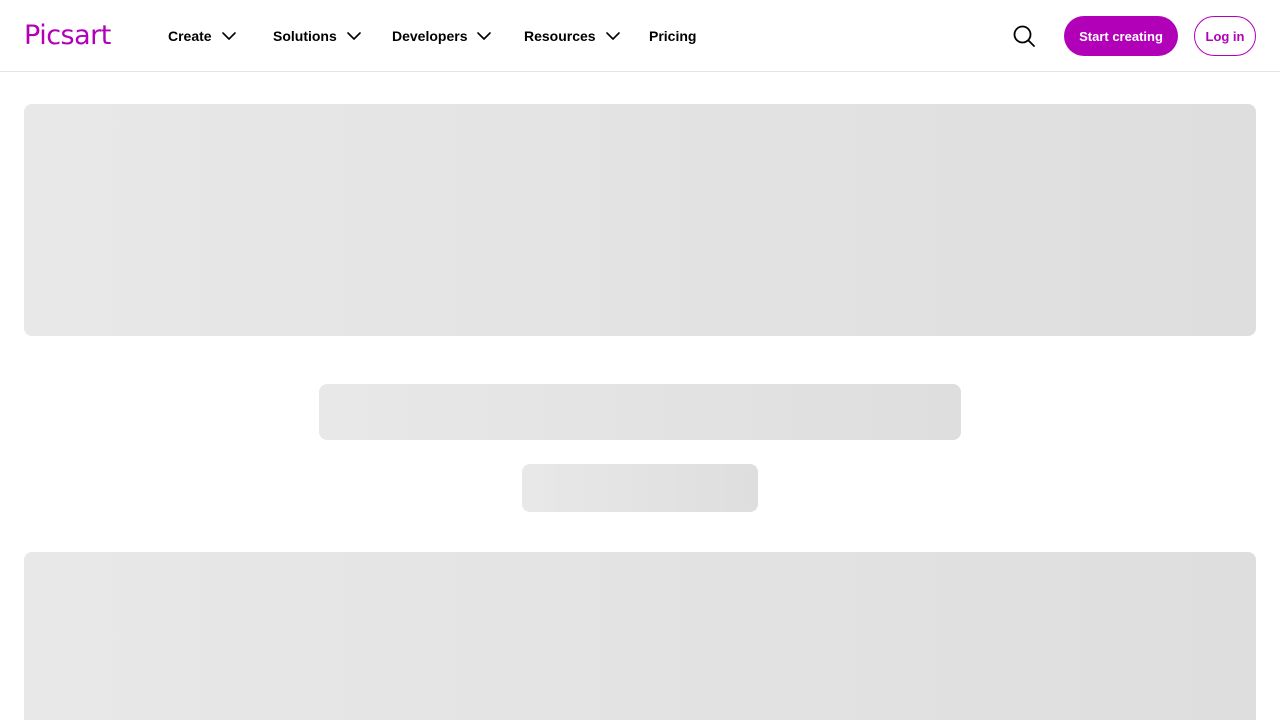 This screenshot has height=720, width=1280. I want to click on log-in-button: Log in, so click(1225, 36).